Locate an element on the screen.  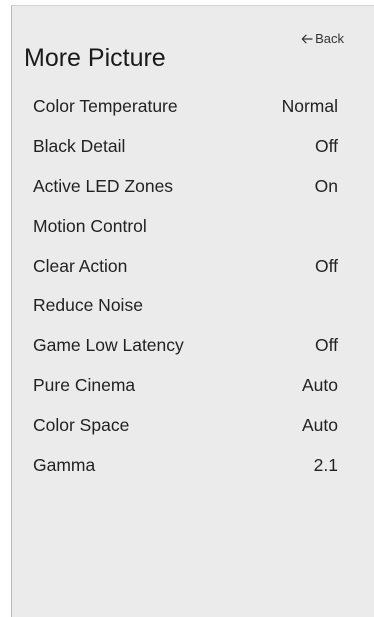
menu-item-label: Motion Control is located at coordinates (90, 225).